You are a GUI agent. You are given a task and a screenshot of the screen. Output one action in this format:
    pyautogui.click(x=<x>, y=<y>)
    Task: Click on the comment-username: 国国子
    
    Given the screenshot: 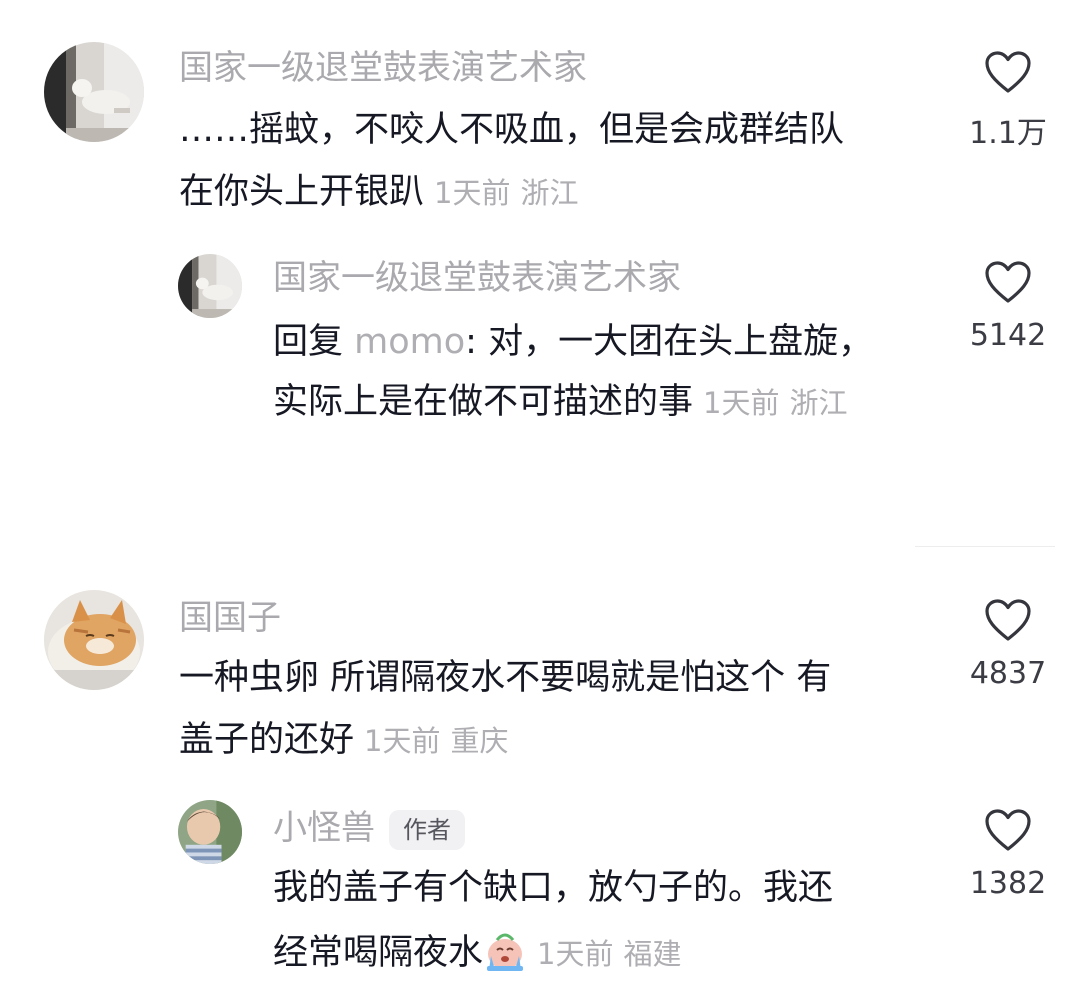 What is the action you would take?
    pyautogui.click(x=230, y=618)
    